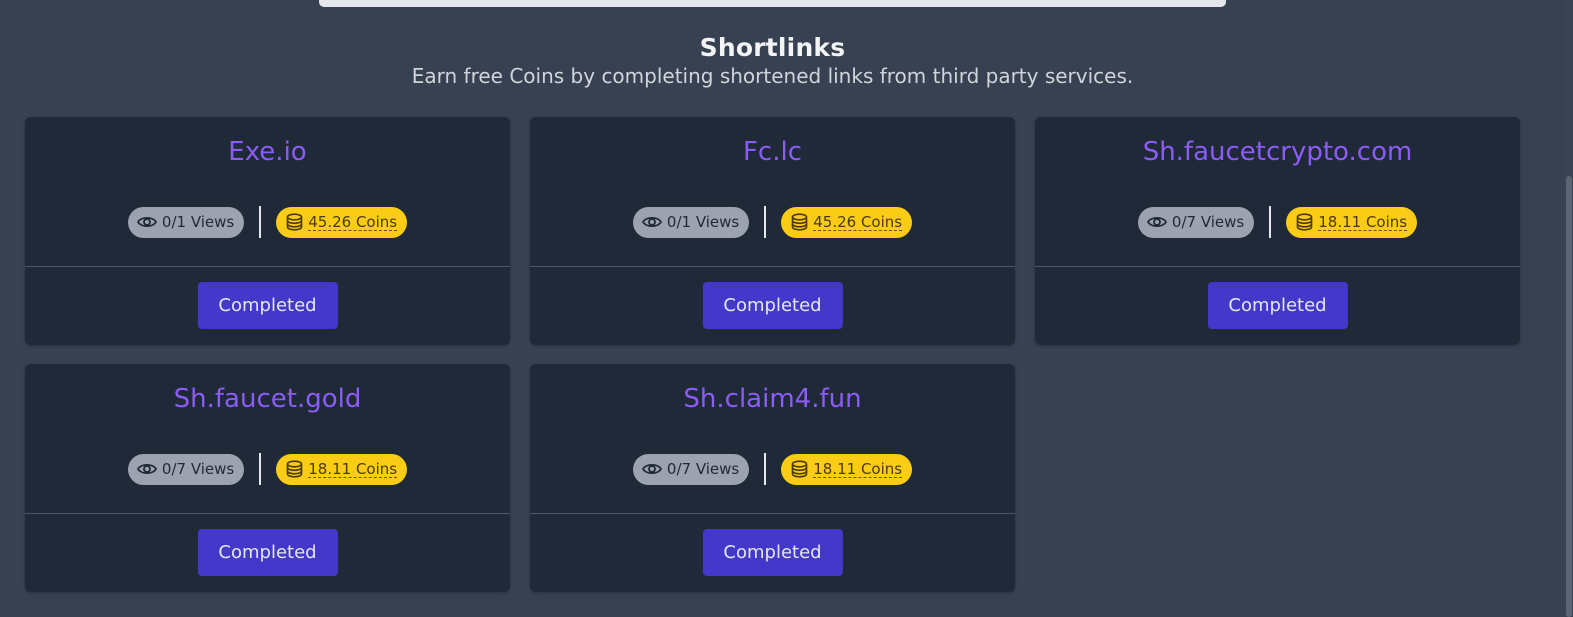 The width and height of the screenshot is (1573, 617). I want to click on shortlink-card: Exe.io 0/1 Views 45.26 Coins Completed, so click(267, 231).